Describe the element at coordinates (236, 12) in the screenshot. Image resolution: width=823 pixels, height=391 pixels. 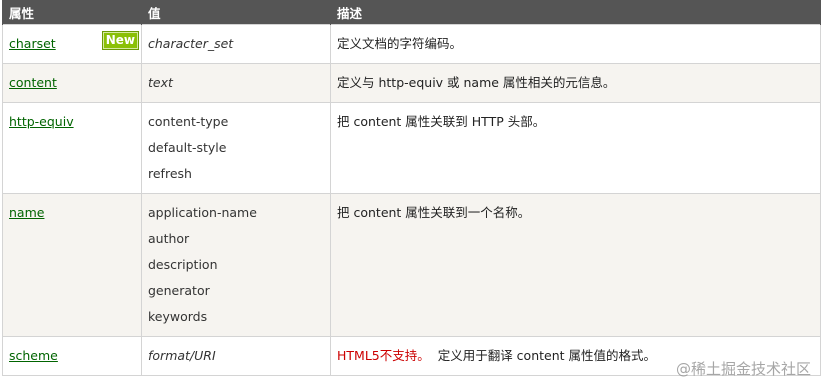
I see `header-value: 值` at that location.